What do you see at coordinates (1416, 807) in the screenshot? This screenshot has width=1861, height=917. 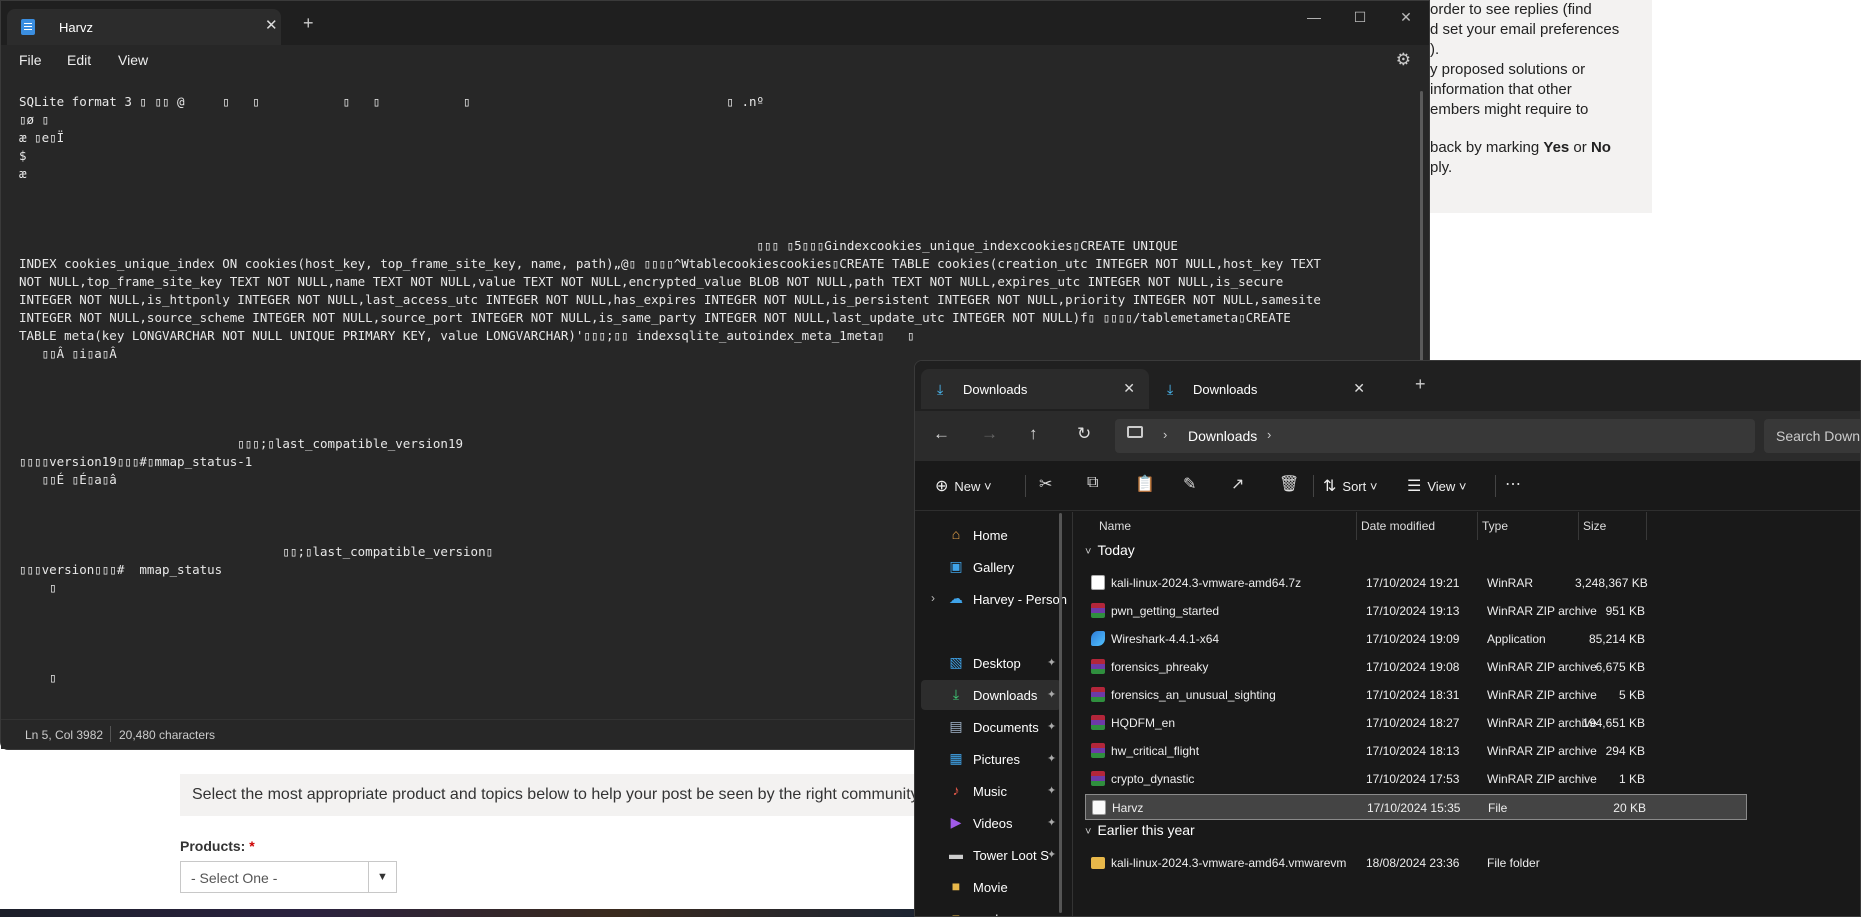 I see `file-row: Harvz 17/10/2024 15:35 File 20 KB` at bounding box center [1416, 807].